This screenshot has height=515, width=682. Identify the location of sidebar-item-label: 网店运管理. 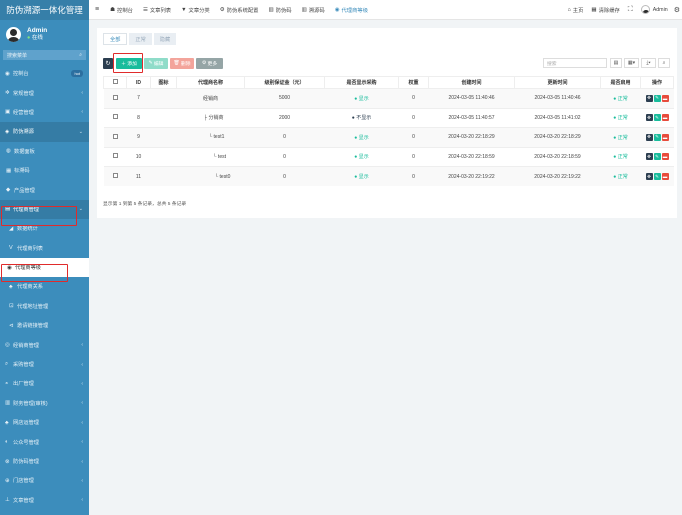
(26, 423).